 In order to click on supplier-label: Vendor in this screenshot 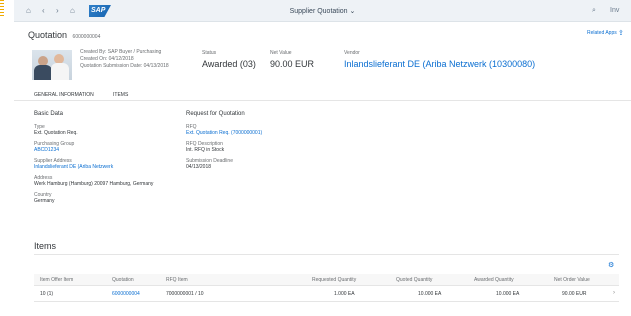, I will do `click(352, 53)`.